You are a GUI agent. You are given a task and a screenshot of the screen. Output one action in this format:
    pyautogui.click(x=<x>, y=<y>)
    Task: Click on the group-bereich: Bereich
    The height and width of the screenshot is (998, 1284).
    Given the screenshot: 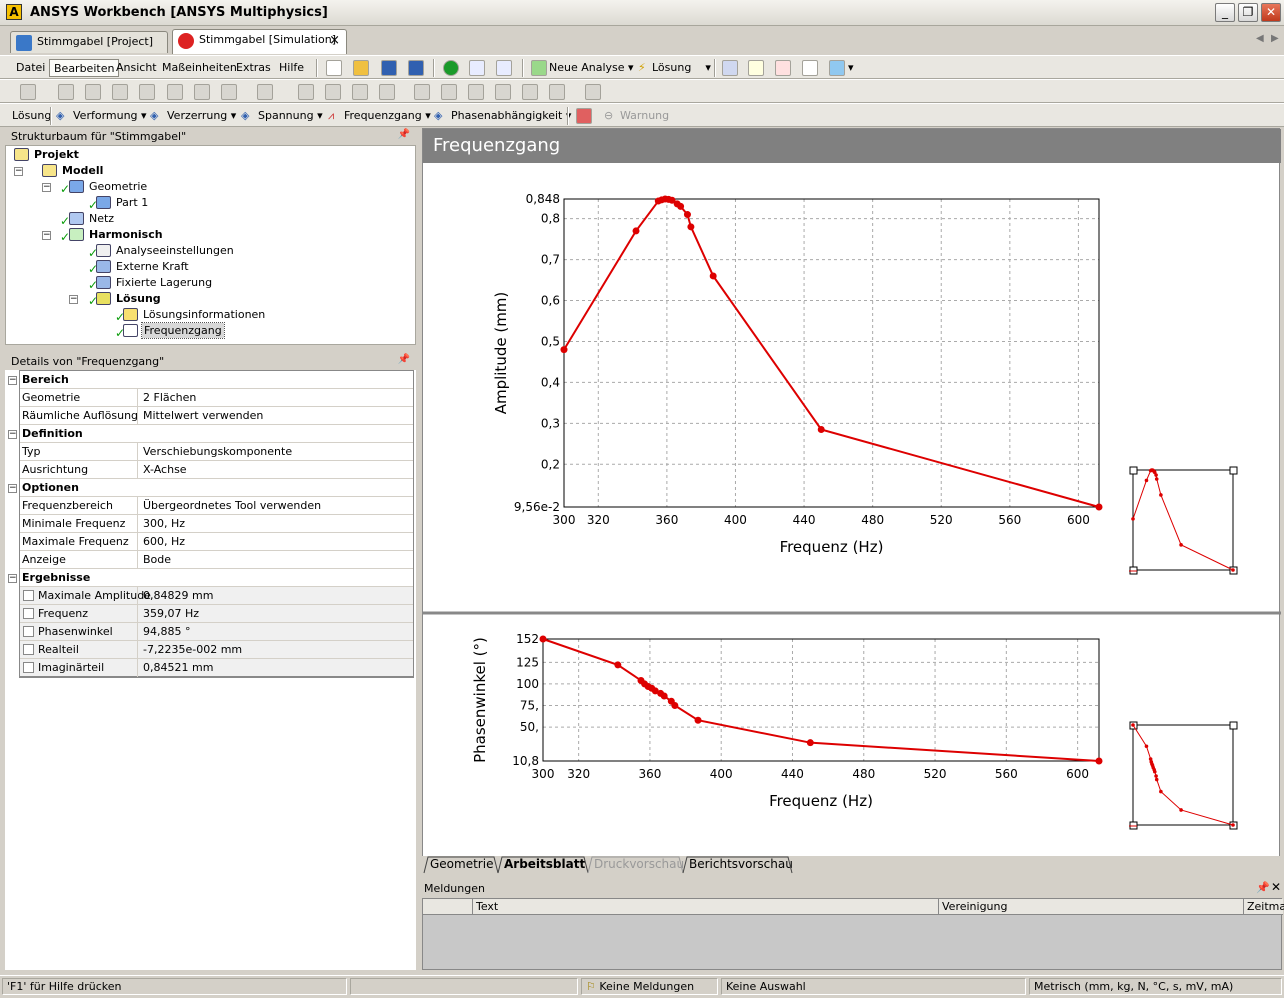 What is the action you would take?
    pyautogui.click(x=216, y=380)
    